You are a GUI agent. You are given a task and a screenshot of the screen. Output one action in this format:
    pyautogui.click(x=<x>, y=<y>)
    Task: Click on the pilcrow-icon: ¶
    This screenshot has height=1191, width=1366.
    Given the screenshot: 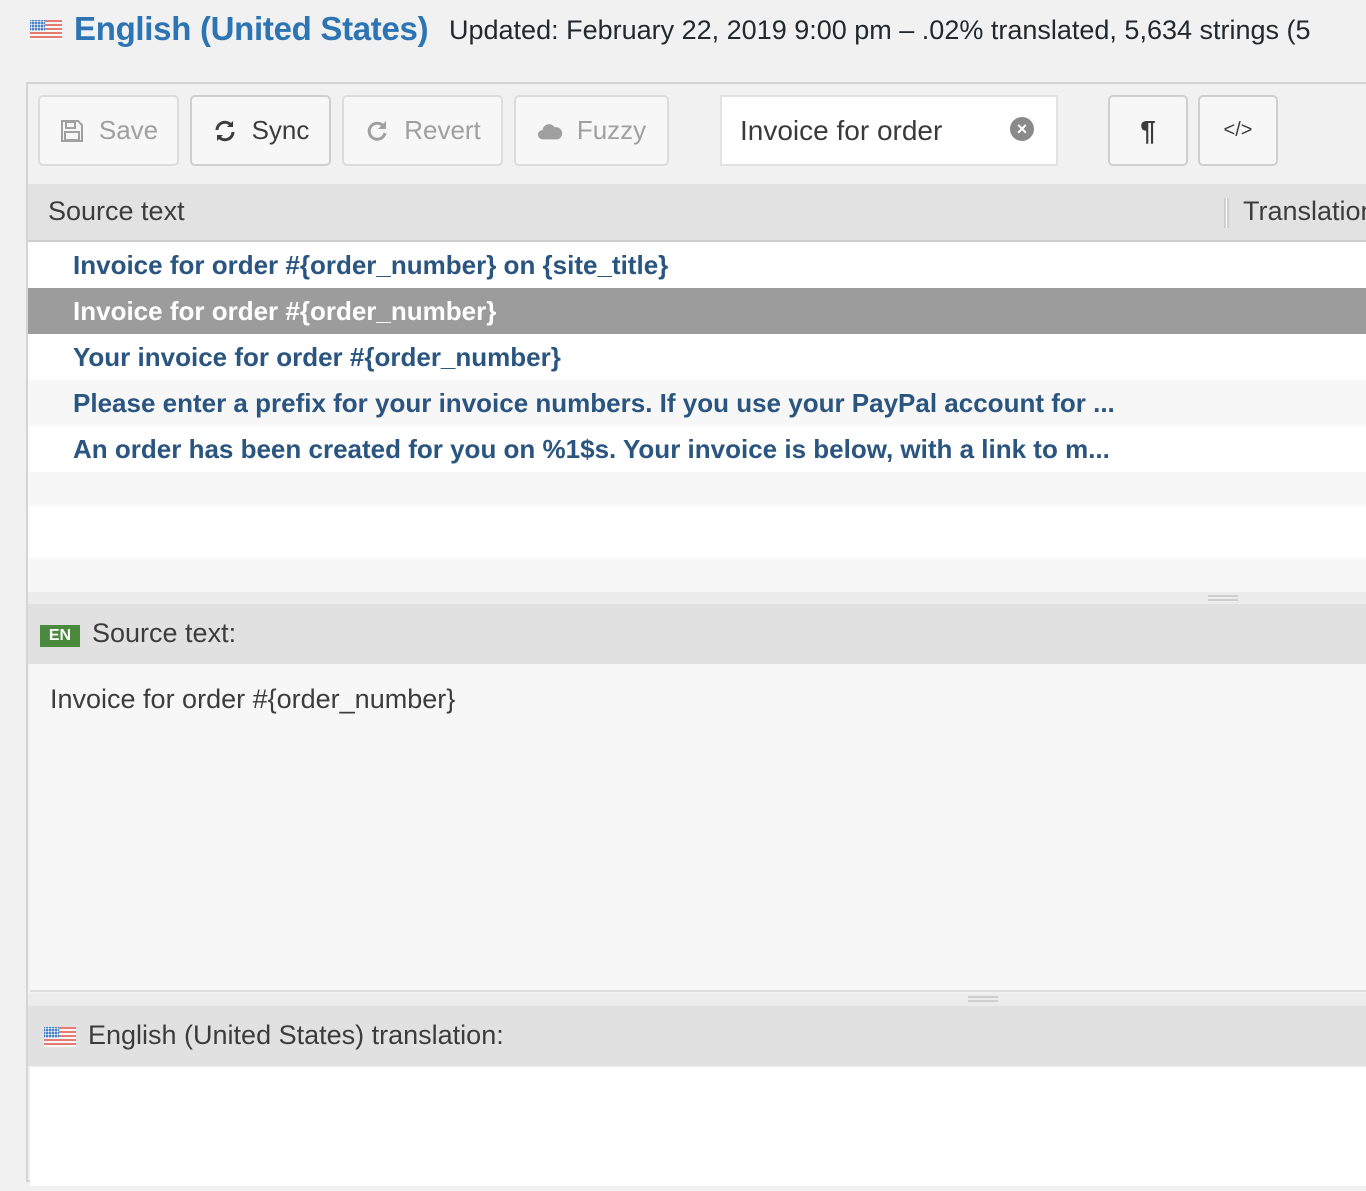 What is the action you would take?
    pyautogui.click(x=1148, y=130)
    